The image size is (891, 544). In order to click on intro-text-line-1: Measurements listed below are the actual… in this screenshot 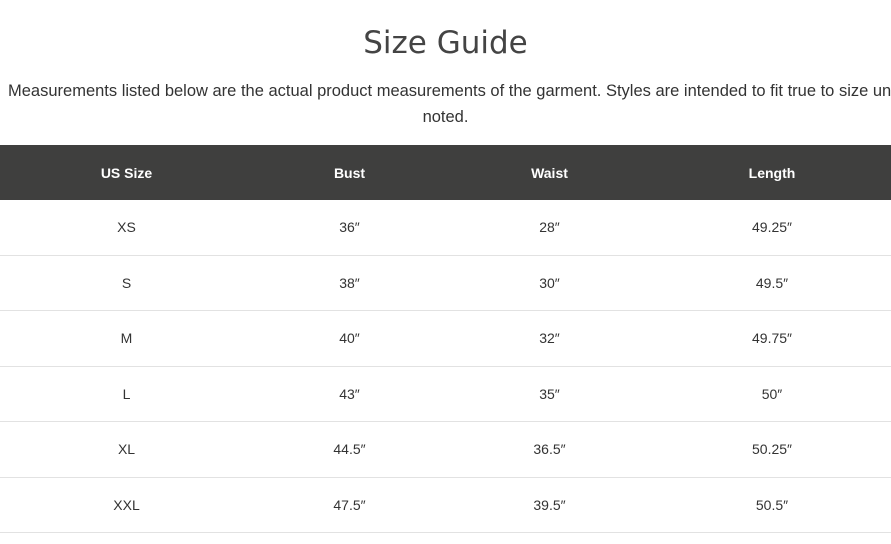, I will do `click(449, 91)`.